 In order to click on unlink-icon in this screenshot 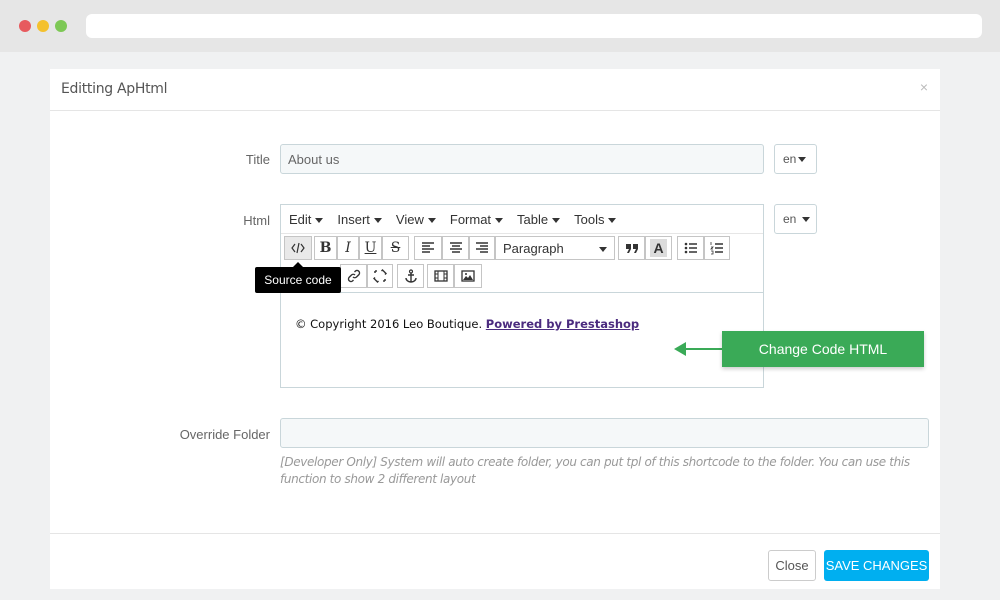, I will do `click(380, 276)`.